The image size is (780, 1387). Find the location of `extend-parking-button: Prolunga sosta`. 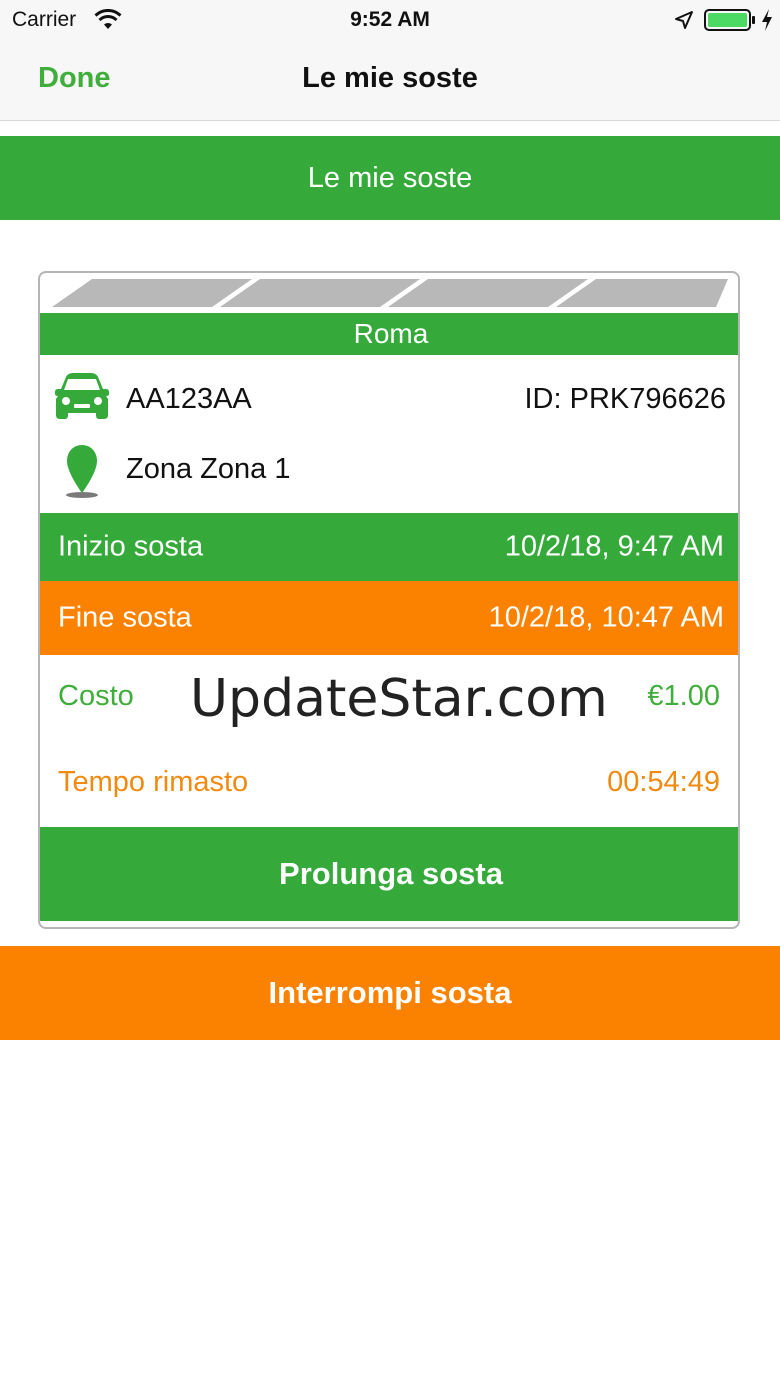

extend-parking-button: Prolunga sosta is located at coordinates (389, 874).